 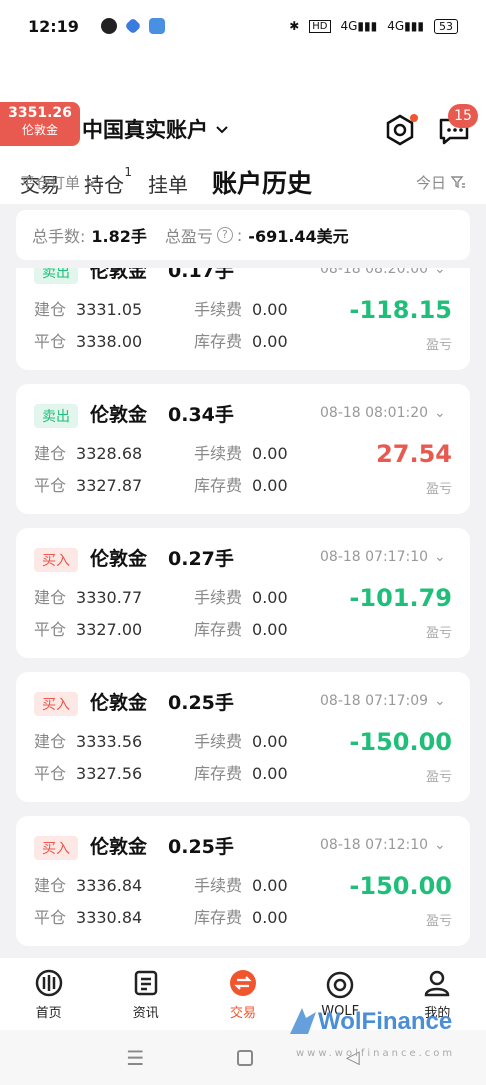 I want to click on order-pnl: 27.54, so click(x=414, y=454).